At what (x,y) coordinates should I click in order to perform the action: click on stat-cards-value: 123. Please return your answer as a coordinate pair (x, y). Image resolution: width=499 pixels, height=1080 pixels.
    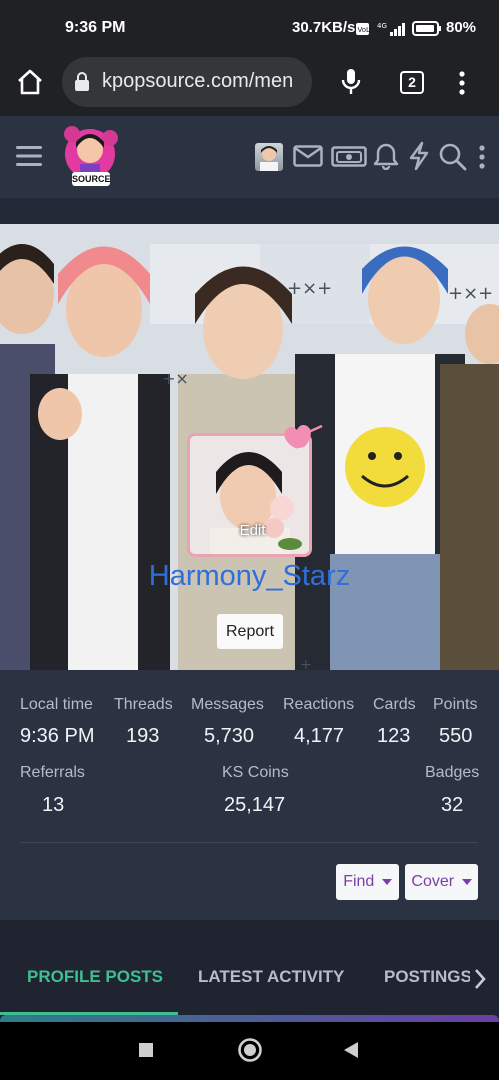
    Looking at the image, I should click on (393, 736).